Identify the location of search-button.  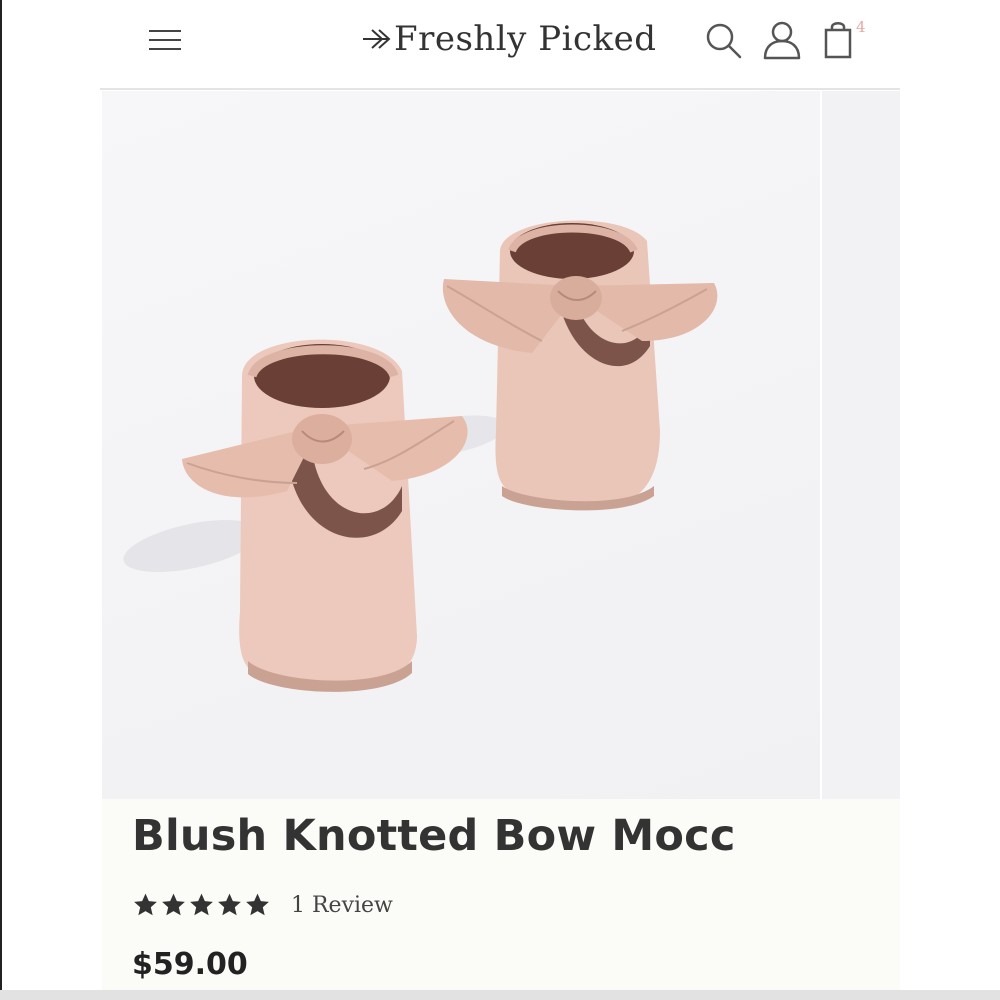
(724, 40).